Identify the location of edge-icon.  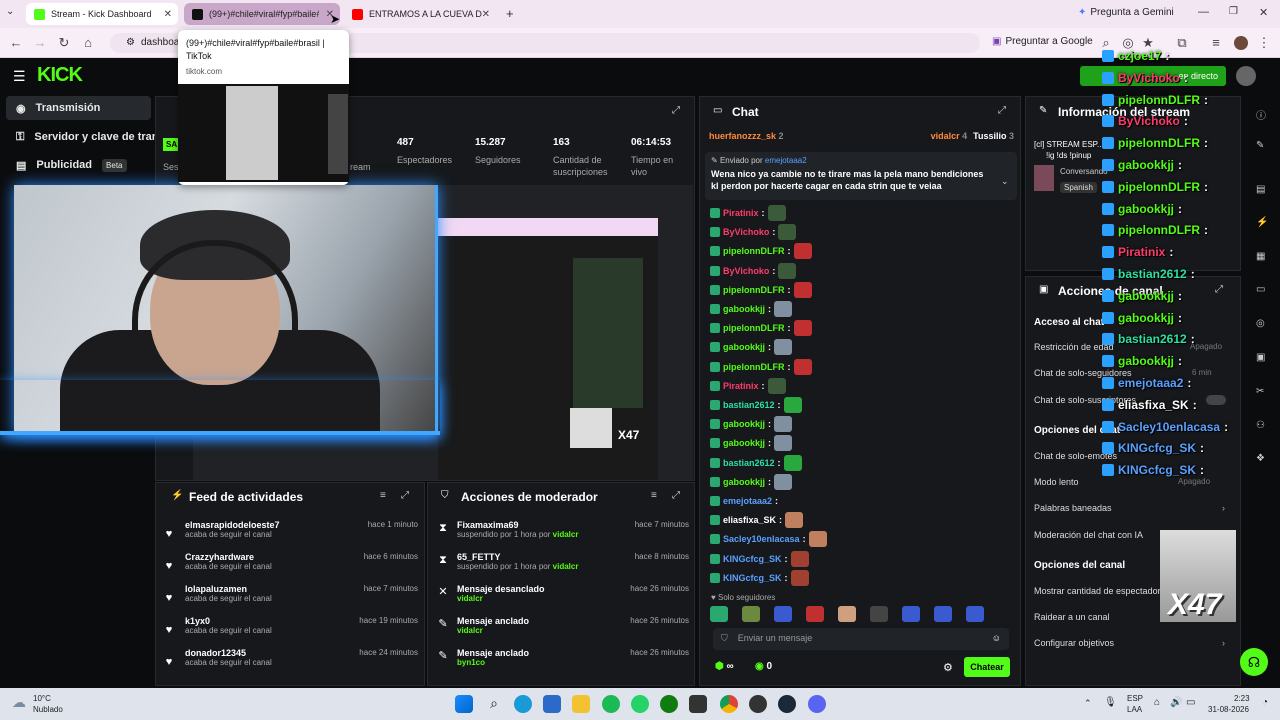
(523, 704).